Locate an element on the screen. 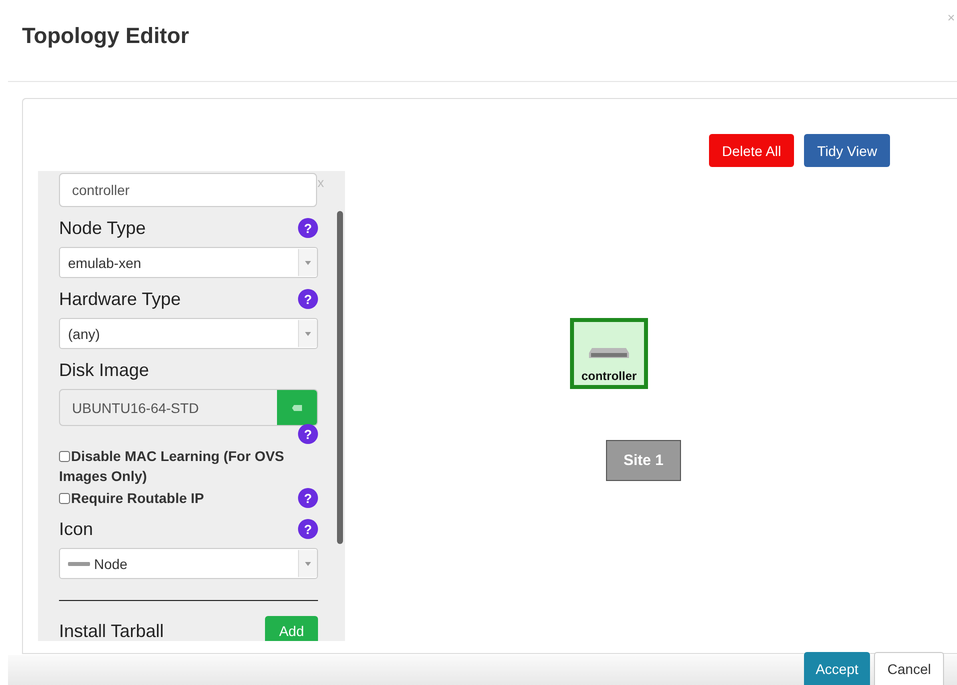 This screenshot has width=957, height=685. checkbox-label: Require Routable IP is located at coordinates (131, 498).